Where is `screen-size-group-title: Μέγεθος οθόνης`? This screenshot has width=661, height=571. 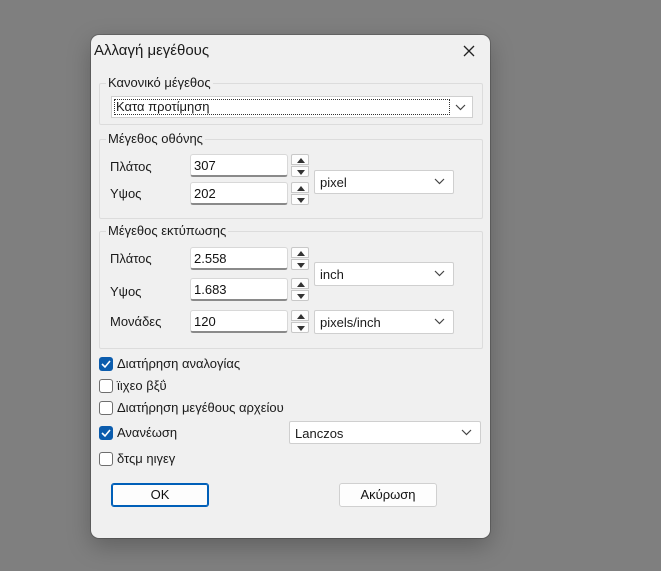 screen-size-group-title: Μέγεθος οθόνης is located at coordinates (155, 139).